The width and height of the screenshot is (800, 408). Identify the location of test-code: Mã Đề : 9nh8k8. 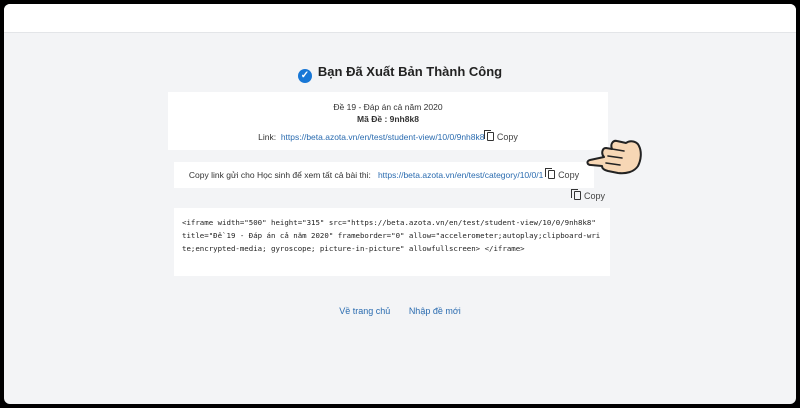
(388, 119).